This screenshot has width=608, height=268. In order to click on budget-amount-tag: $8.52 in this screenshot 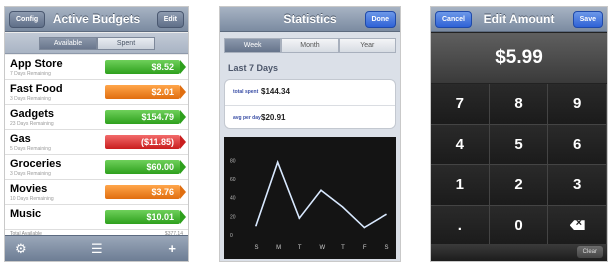, I will do `click(145, 67)`.